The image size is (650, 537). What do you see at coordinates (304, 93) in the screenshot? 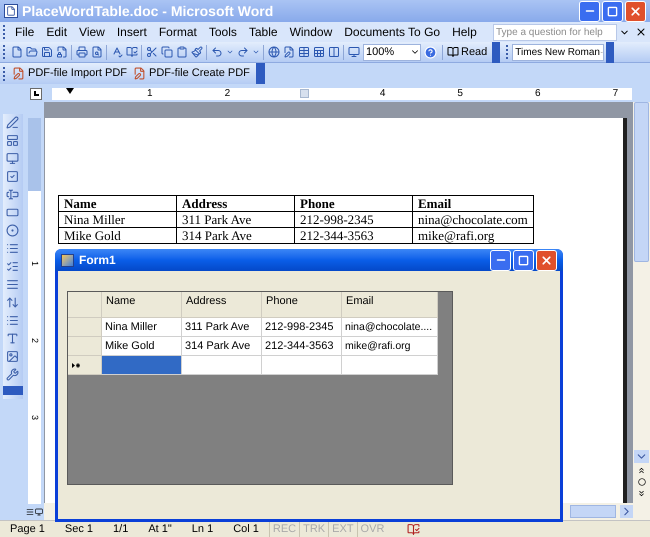
I see `column-marker` at bounding box center [304, 93].